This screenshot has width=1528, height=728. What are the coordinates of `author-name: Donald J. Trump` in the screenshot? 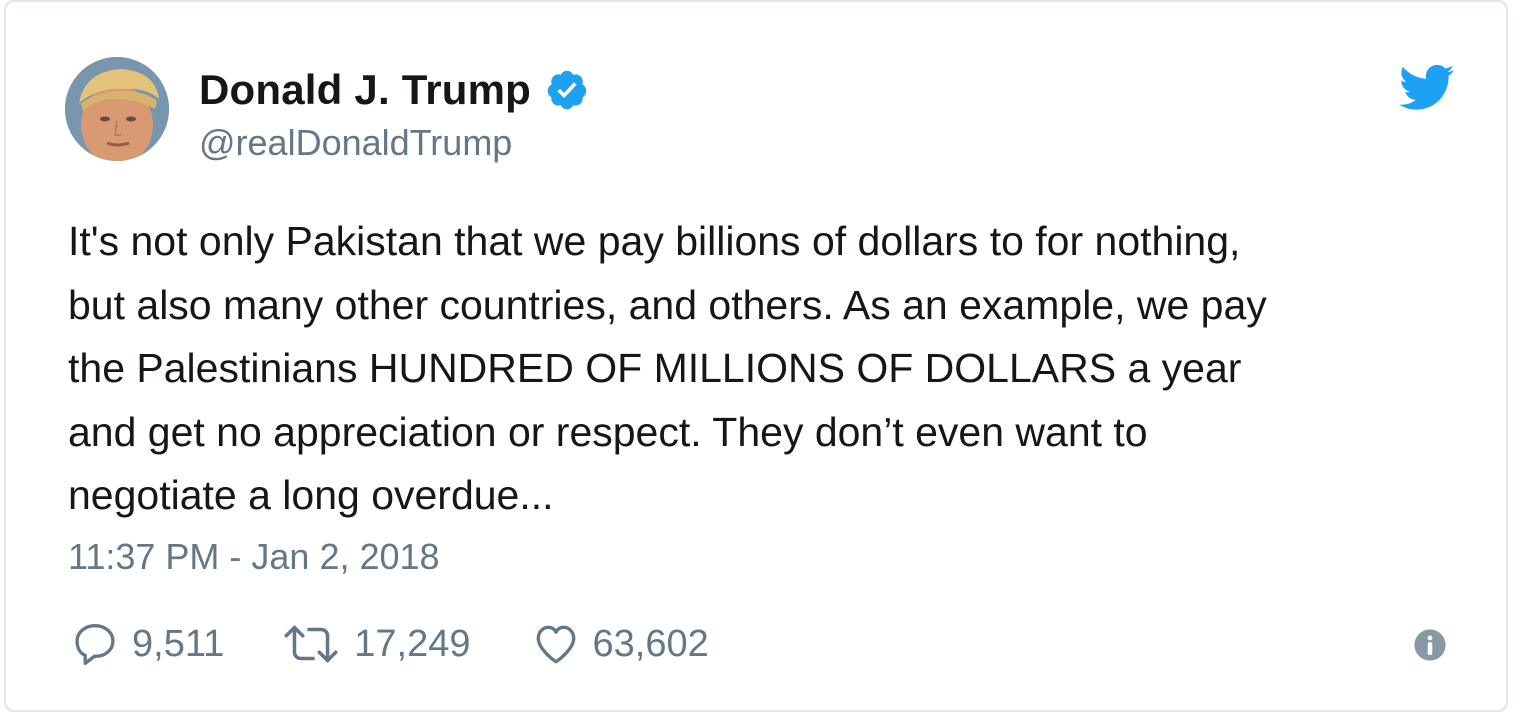 It's located at (365, 90).